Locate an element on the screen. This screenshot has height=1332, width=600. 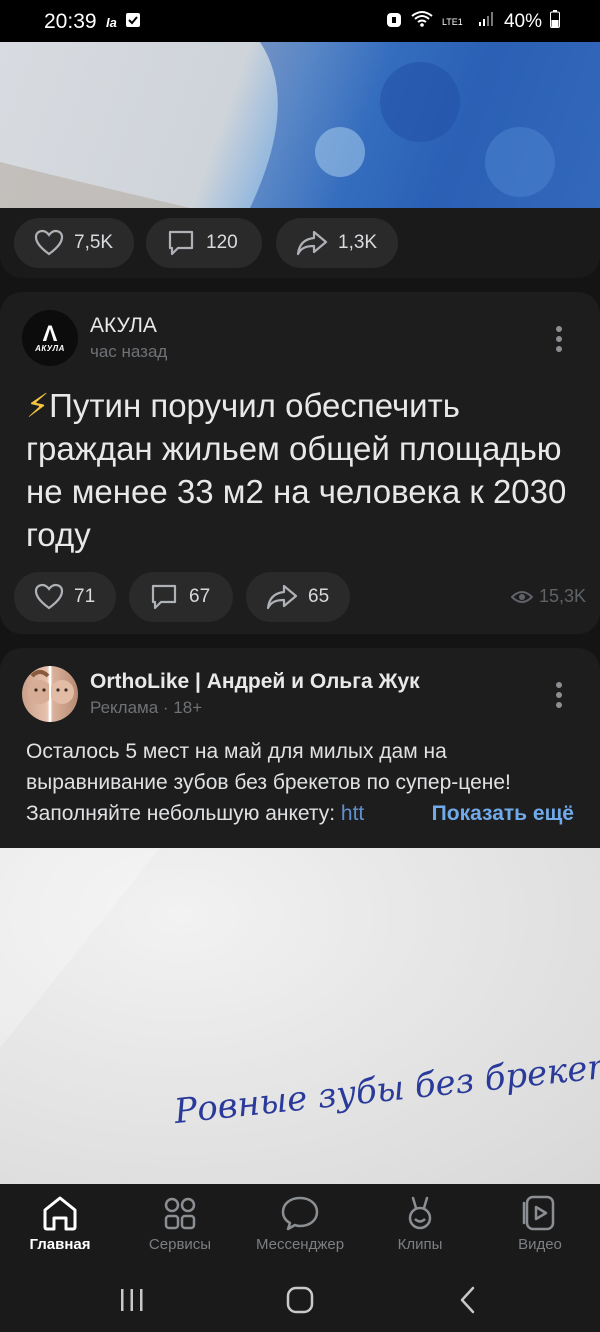
post1-like-button: 7,5K is located at coordinates (74, 243).